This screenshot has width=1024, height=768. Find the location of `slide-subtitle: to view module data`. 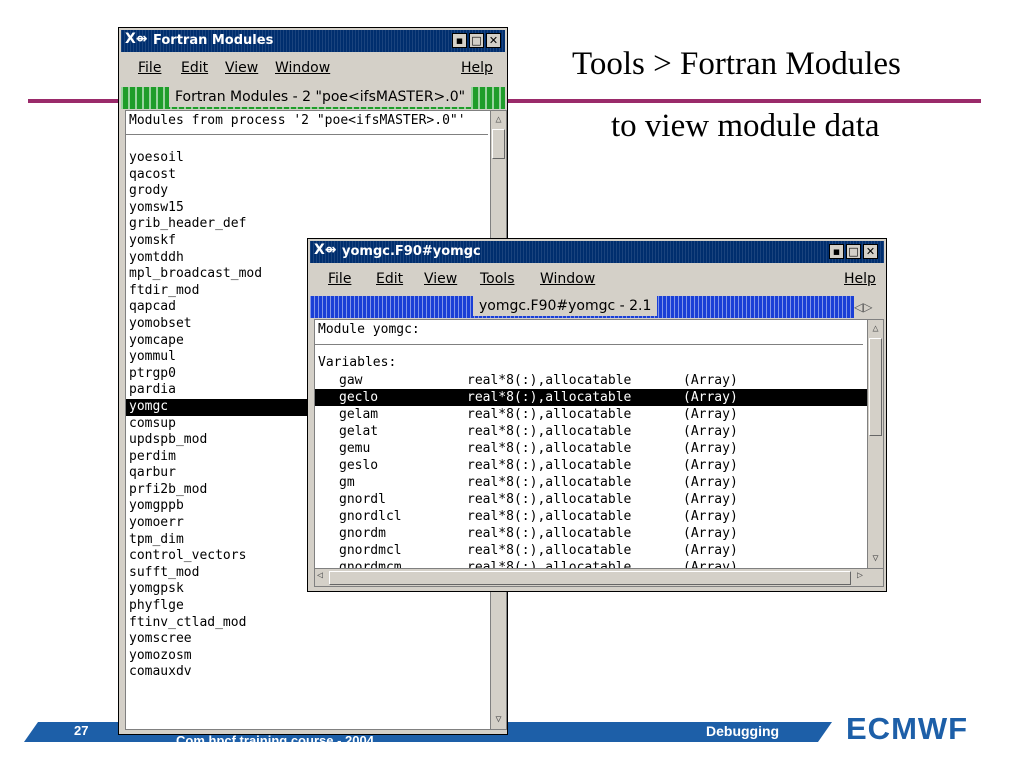

slide-subtitle: to view module data is located at coordinates (745, 126).